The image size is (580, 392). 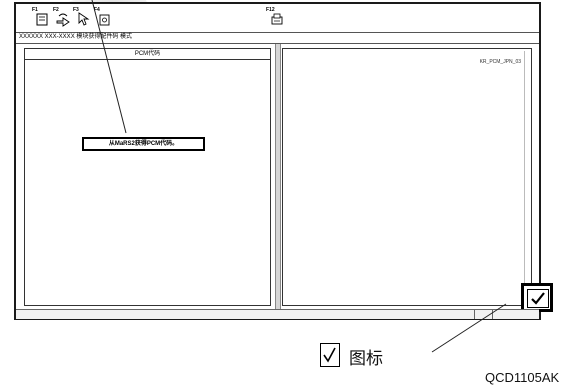 I want to click on legend-check-symbol, so click(x=329, y=355).